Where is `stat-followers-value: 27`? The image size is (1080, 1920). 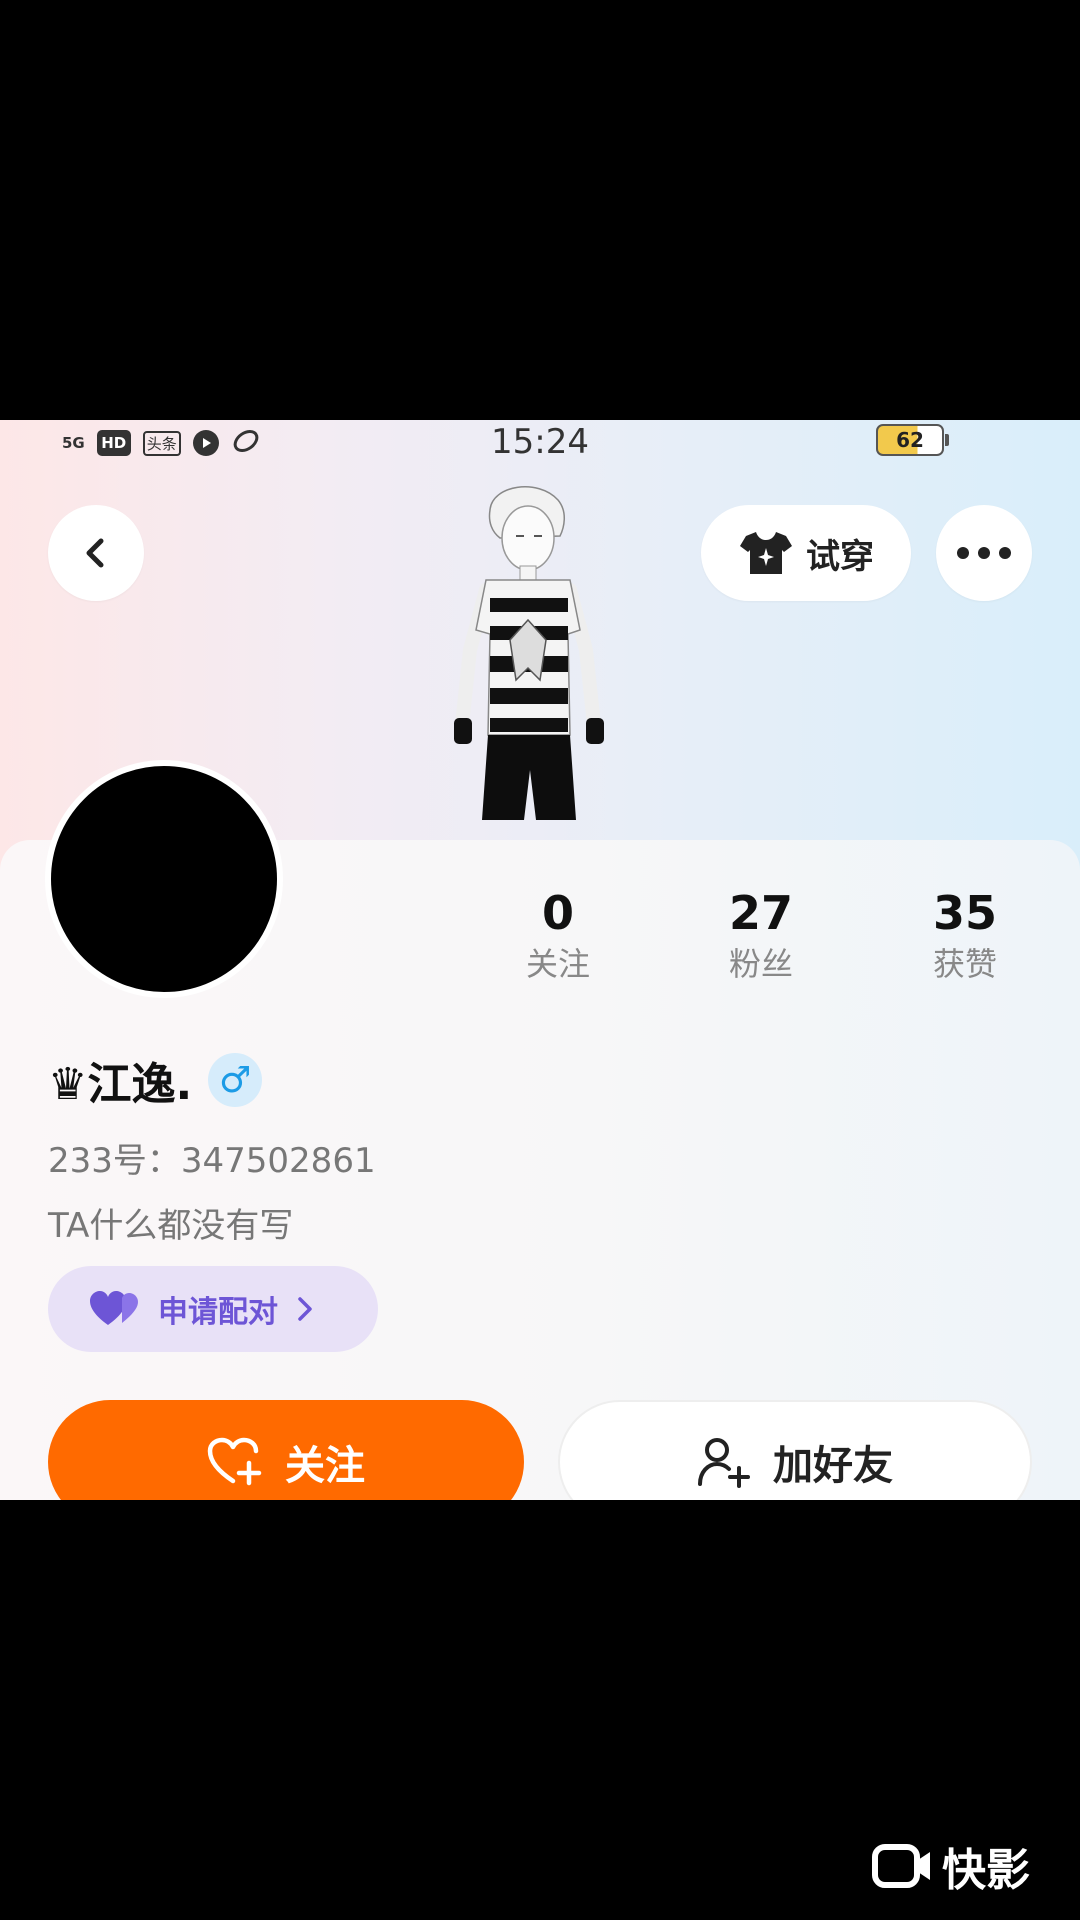 stat-followers-value: 27 is located at coordinates (760, 913).